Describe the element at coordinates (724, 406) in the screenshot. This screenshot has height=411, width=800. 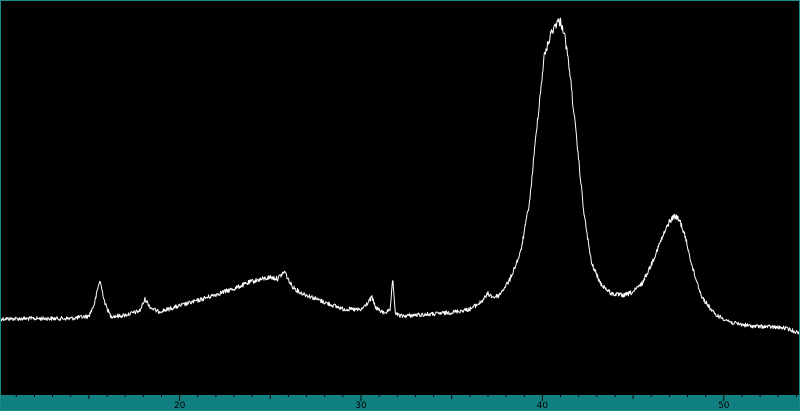
I see `x-tick-label: 50` at that location.